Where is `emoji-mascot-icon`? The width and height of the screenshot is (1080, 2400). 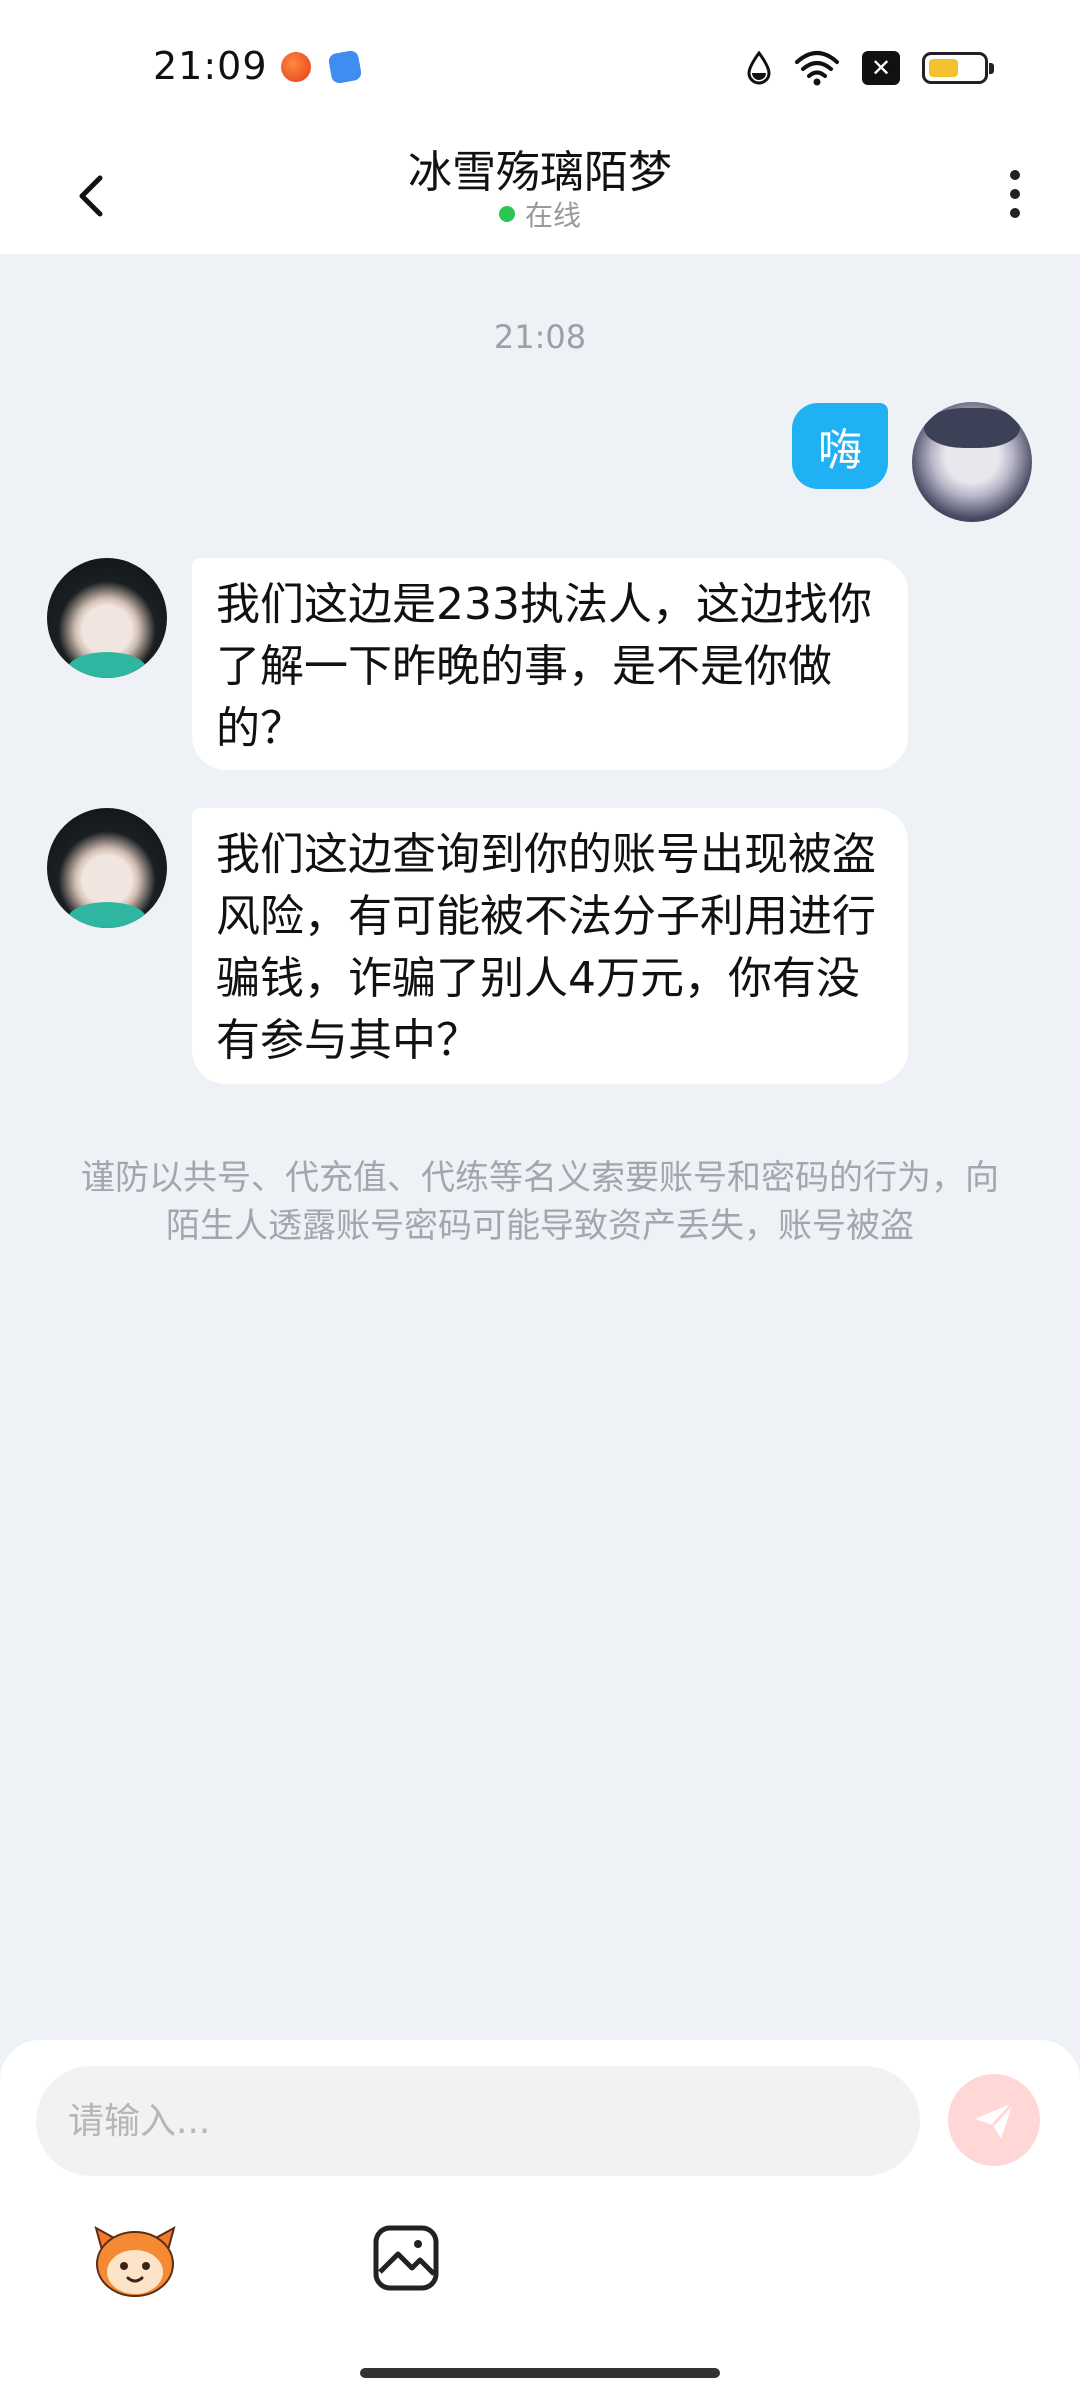 emoji-mascot-icon is located at coordinates (135, 2261).